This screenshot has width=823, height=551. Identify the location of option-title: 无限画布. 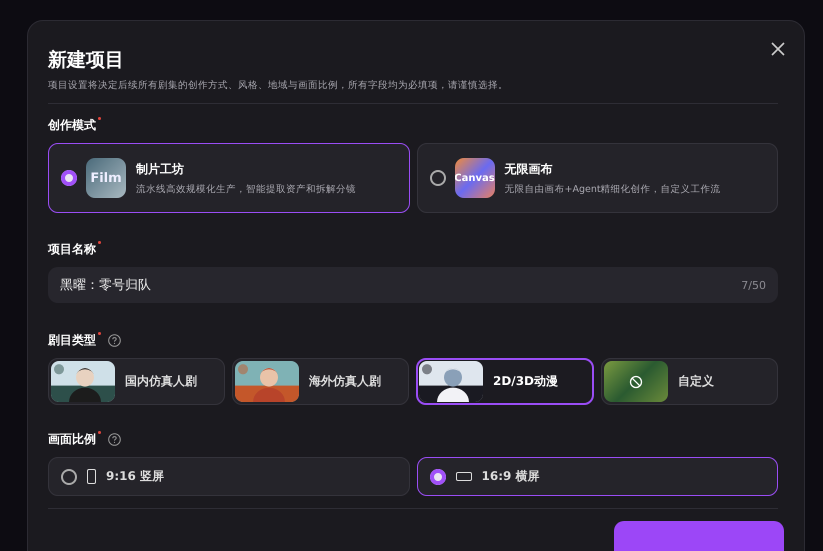
(529, 169).